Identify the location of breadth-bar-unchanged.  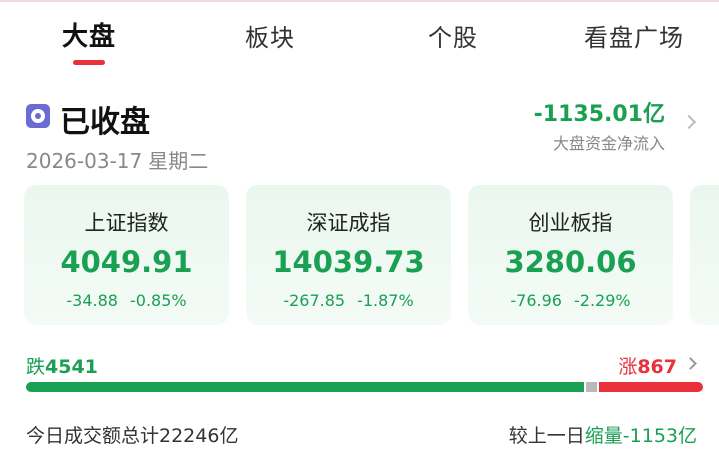
(591, 387).